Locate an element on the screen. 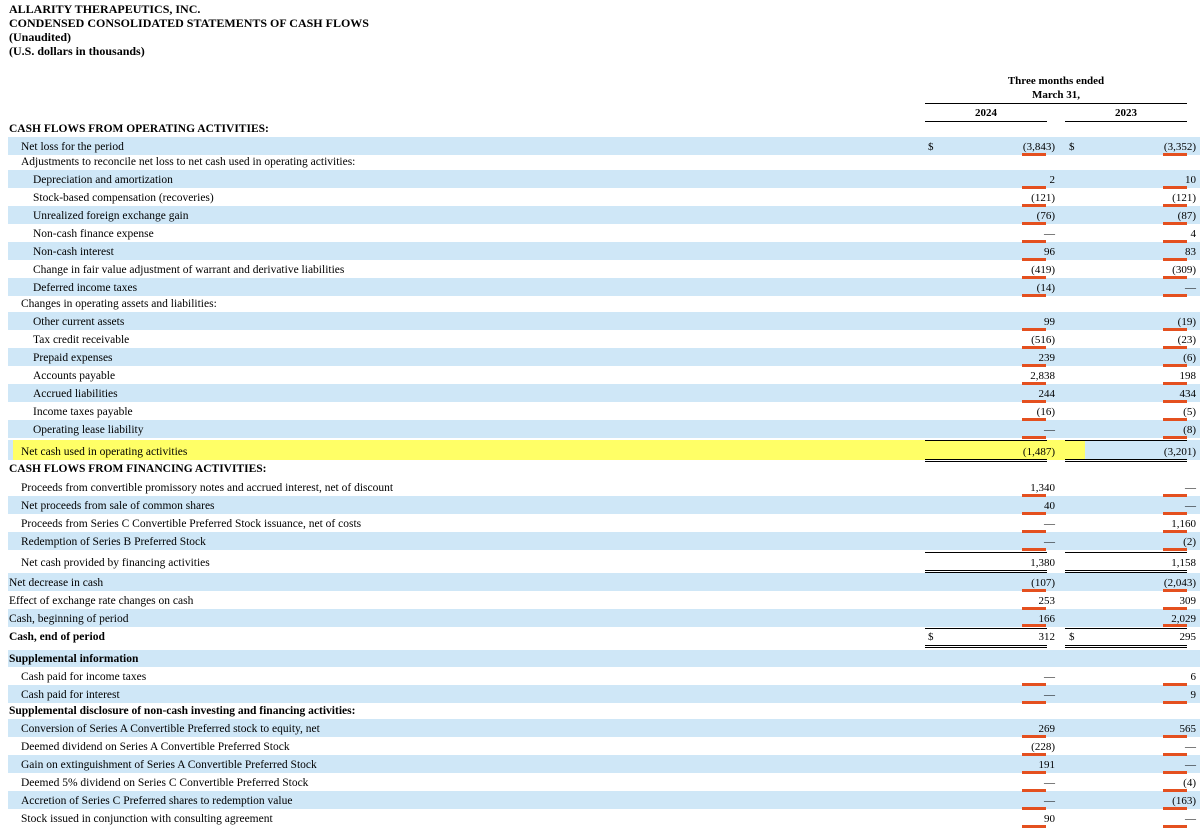 Image resolution: width=1200 pixels, height=837 pixels. row-label: Cash, beginning of period is located at coordinates (69, 619).